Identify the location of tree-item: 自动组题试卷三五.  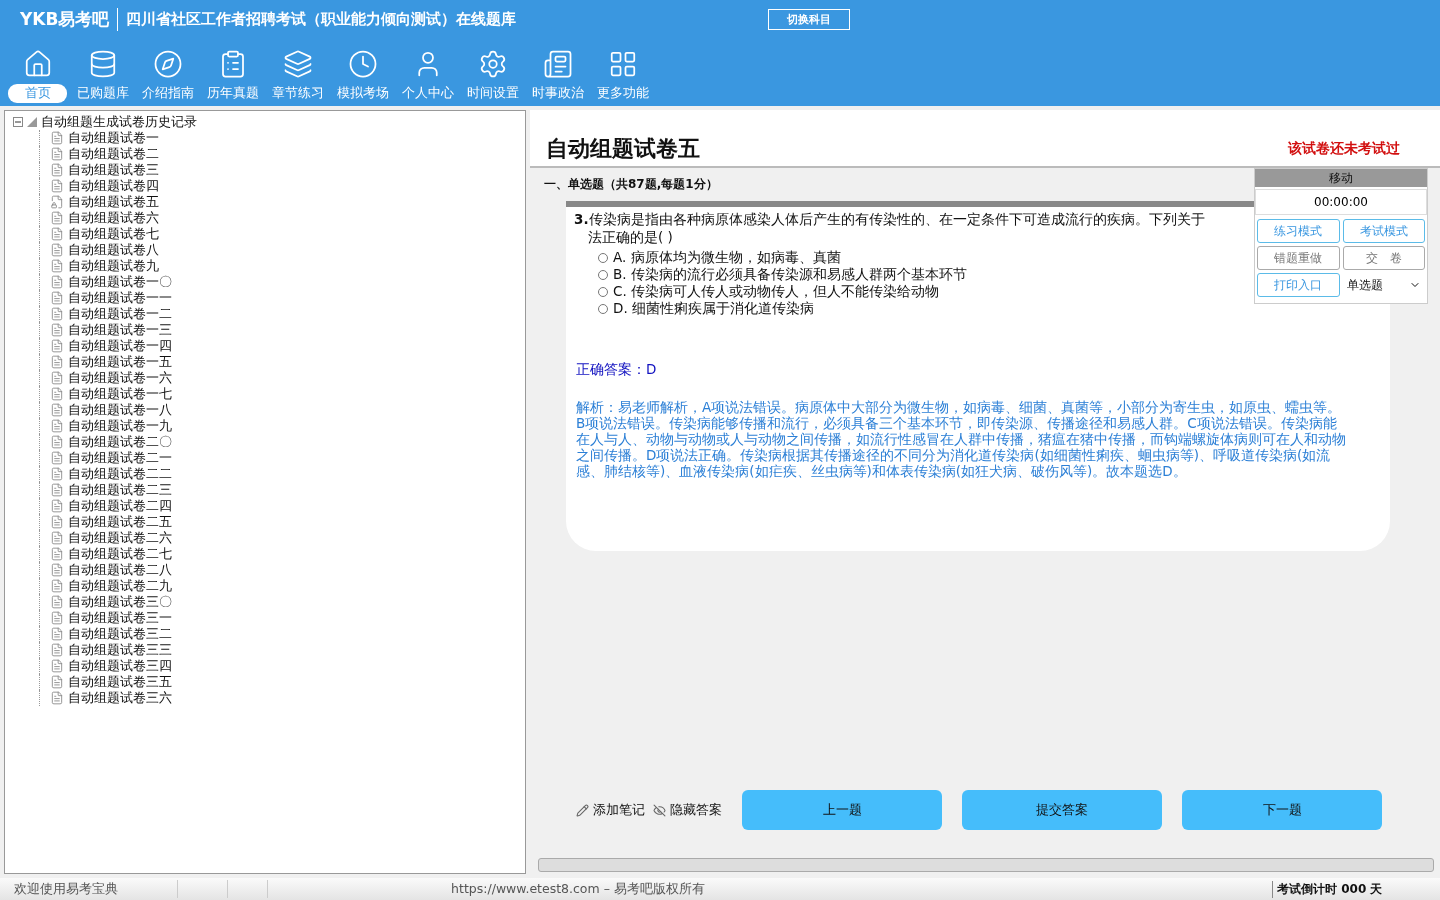
(120, 682).